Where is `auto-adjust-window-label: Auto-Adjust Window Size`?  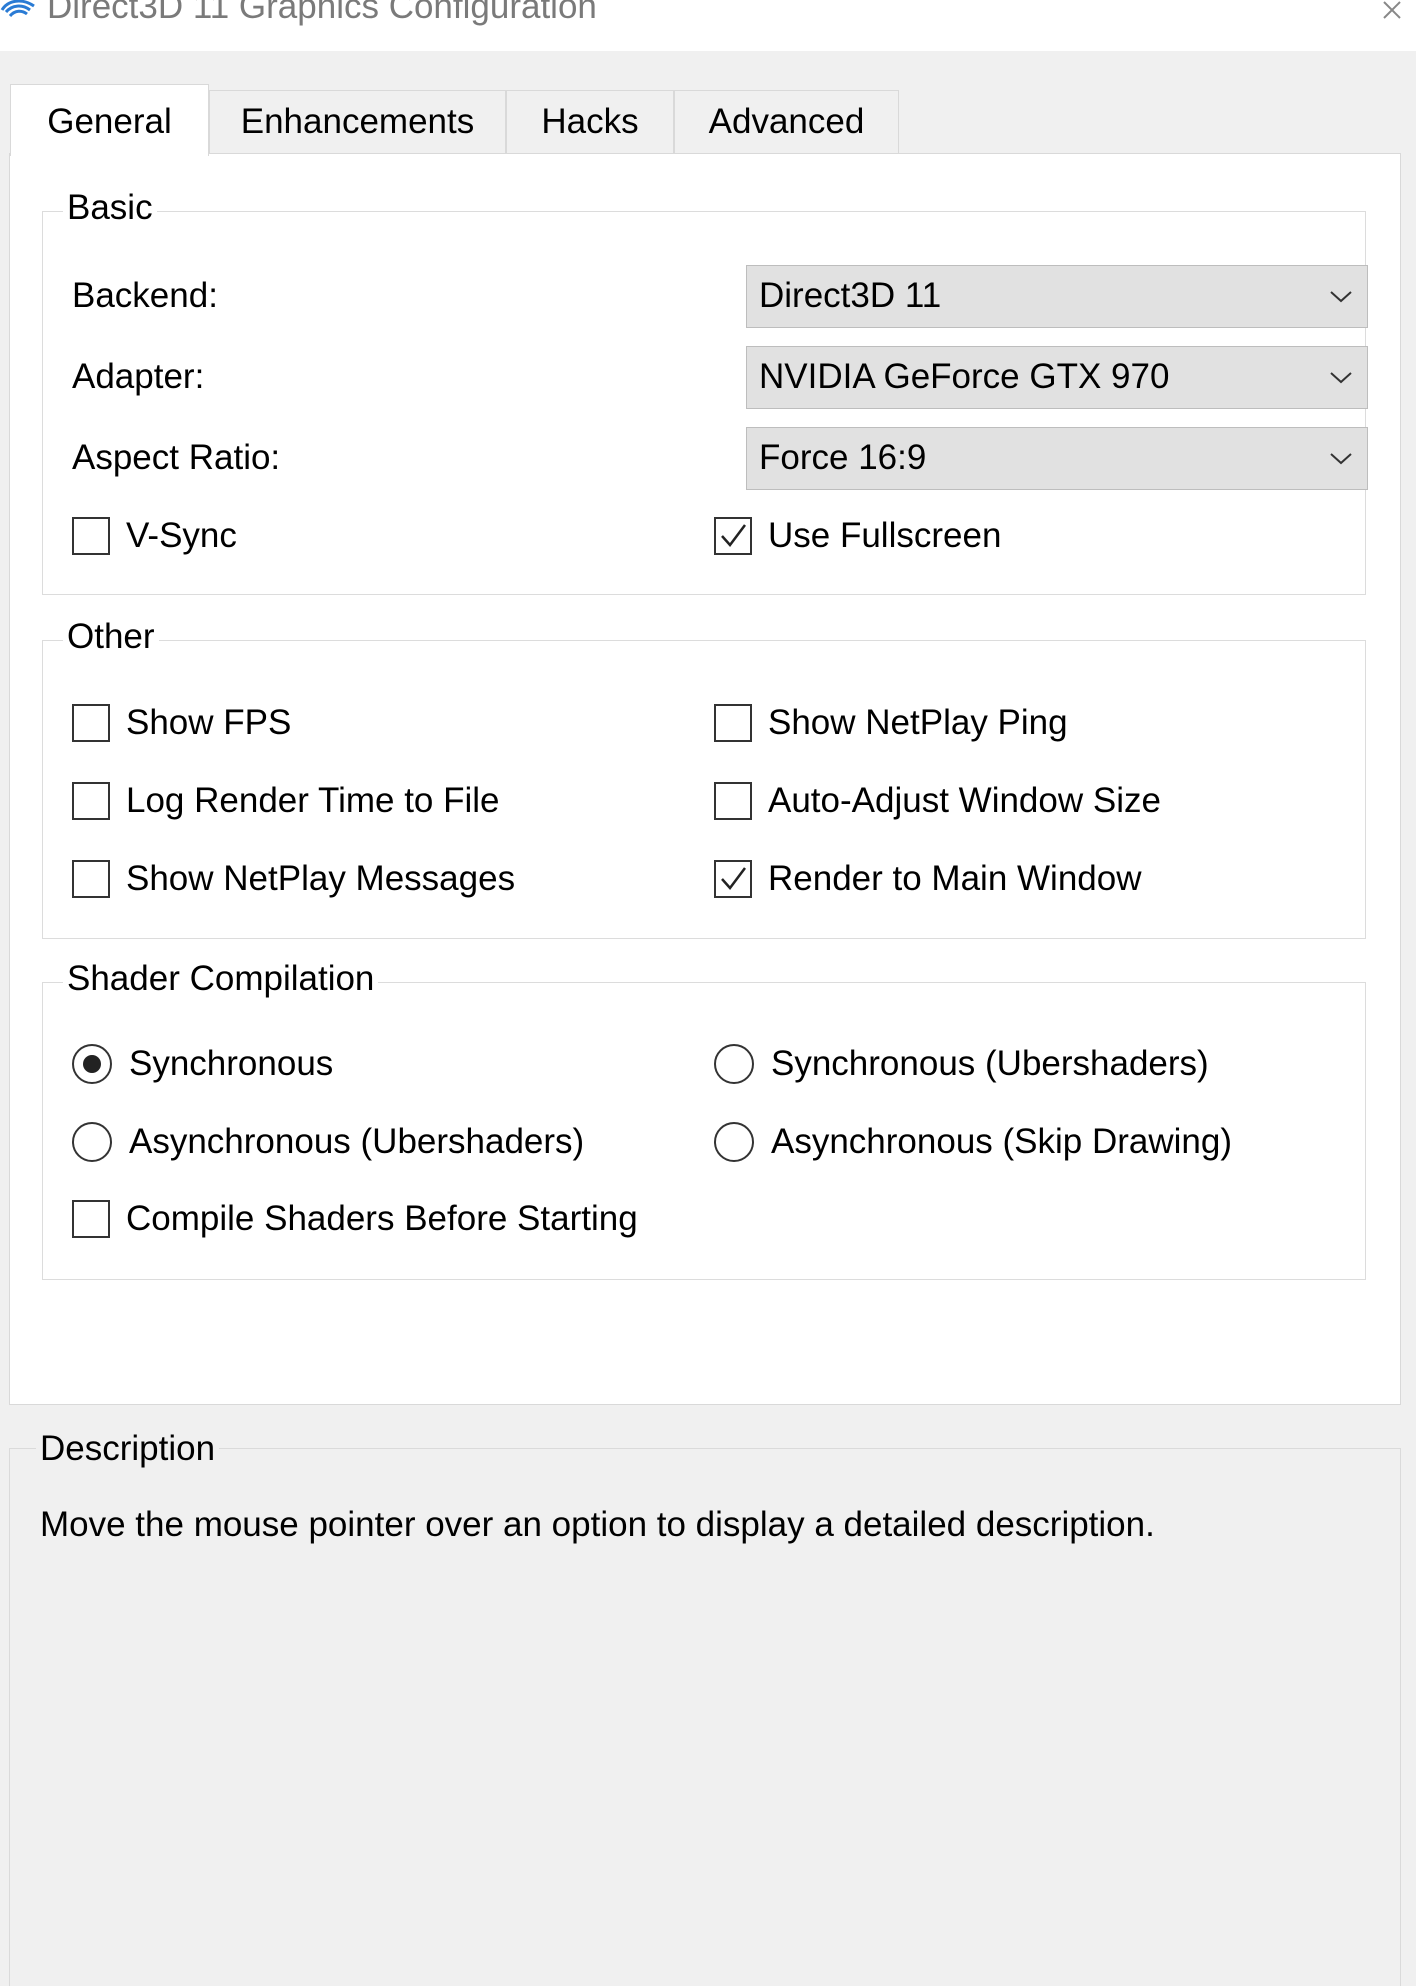 auto-adjust-window-label: Auto-Adjust Window Size is located at coordinates (964, 800).